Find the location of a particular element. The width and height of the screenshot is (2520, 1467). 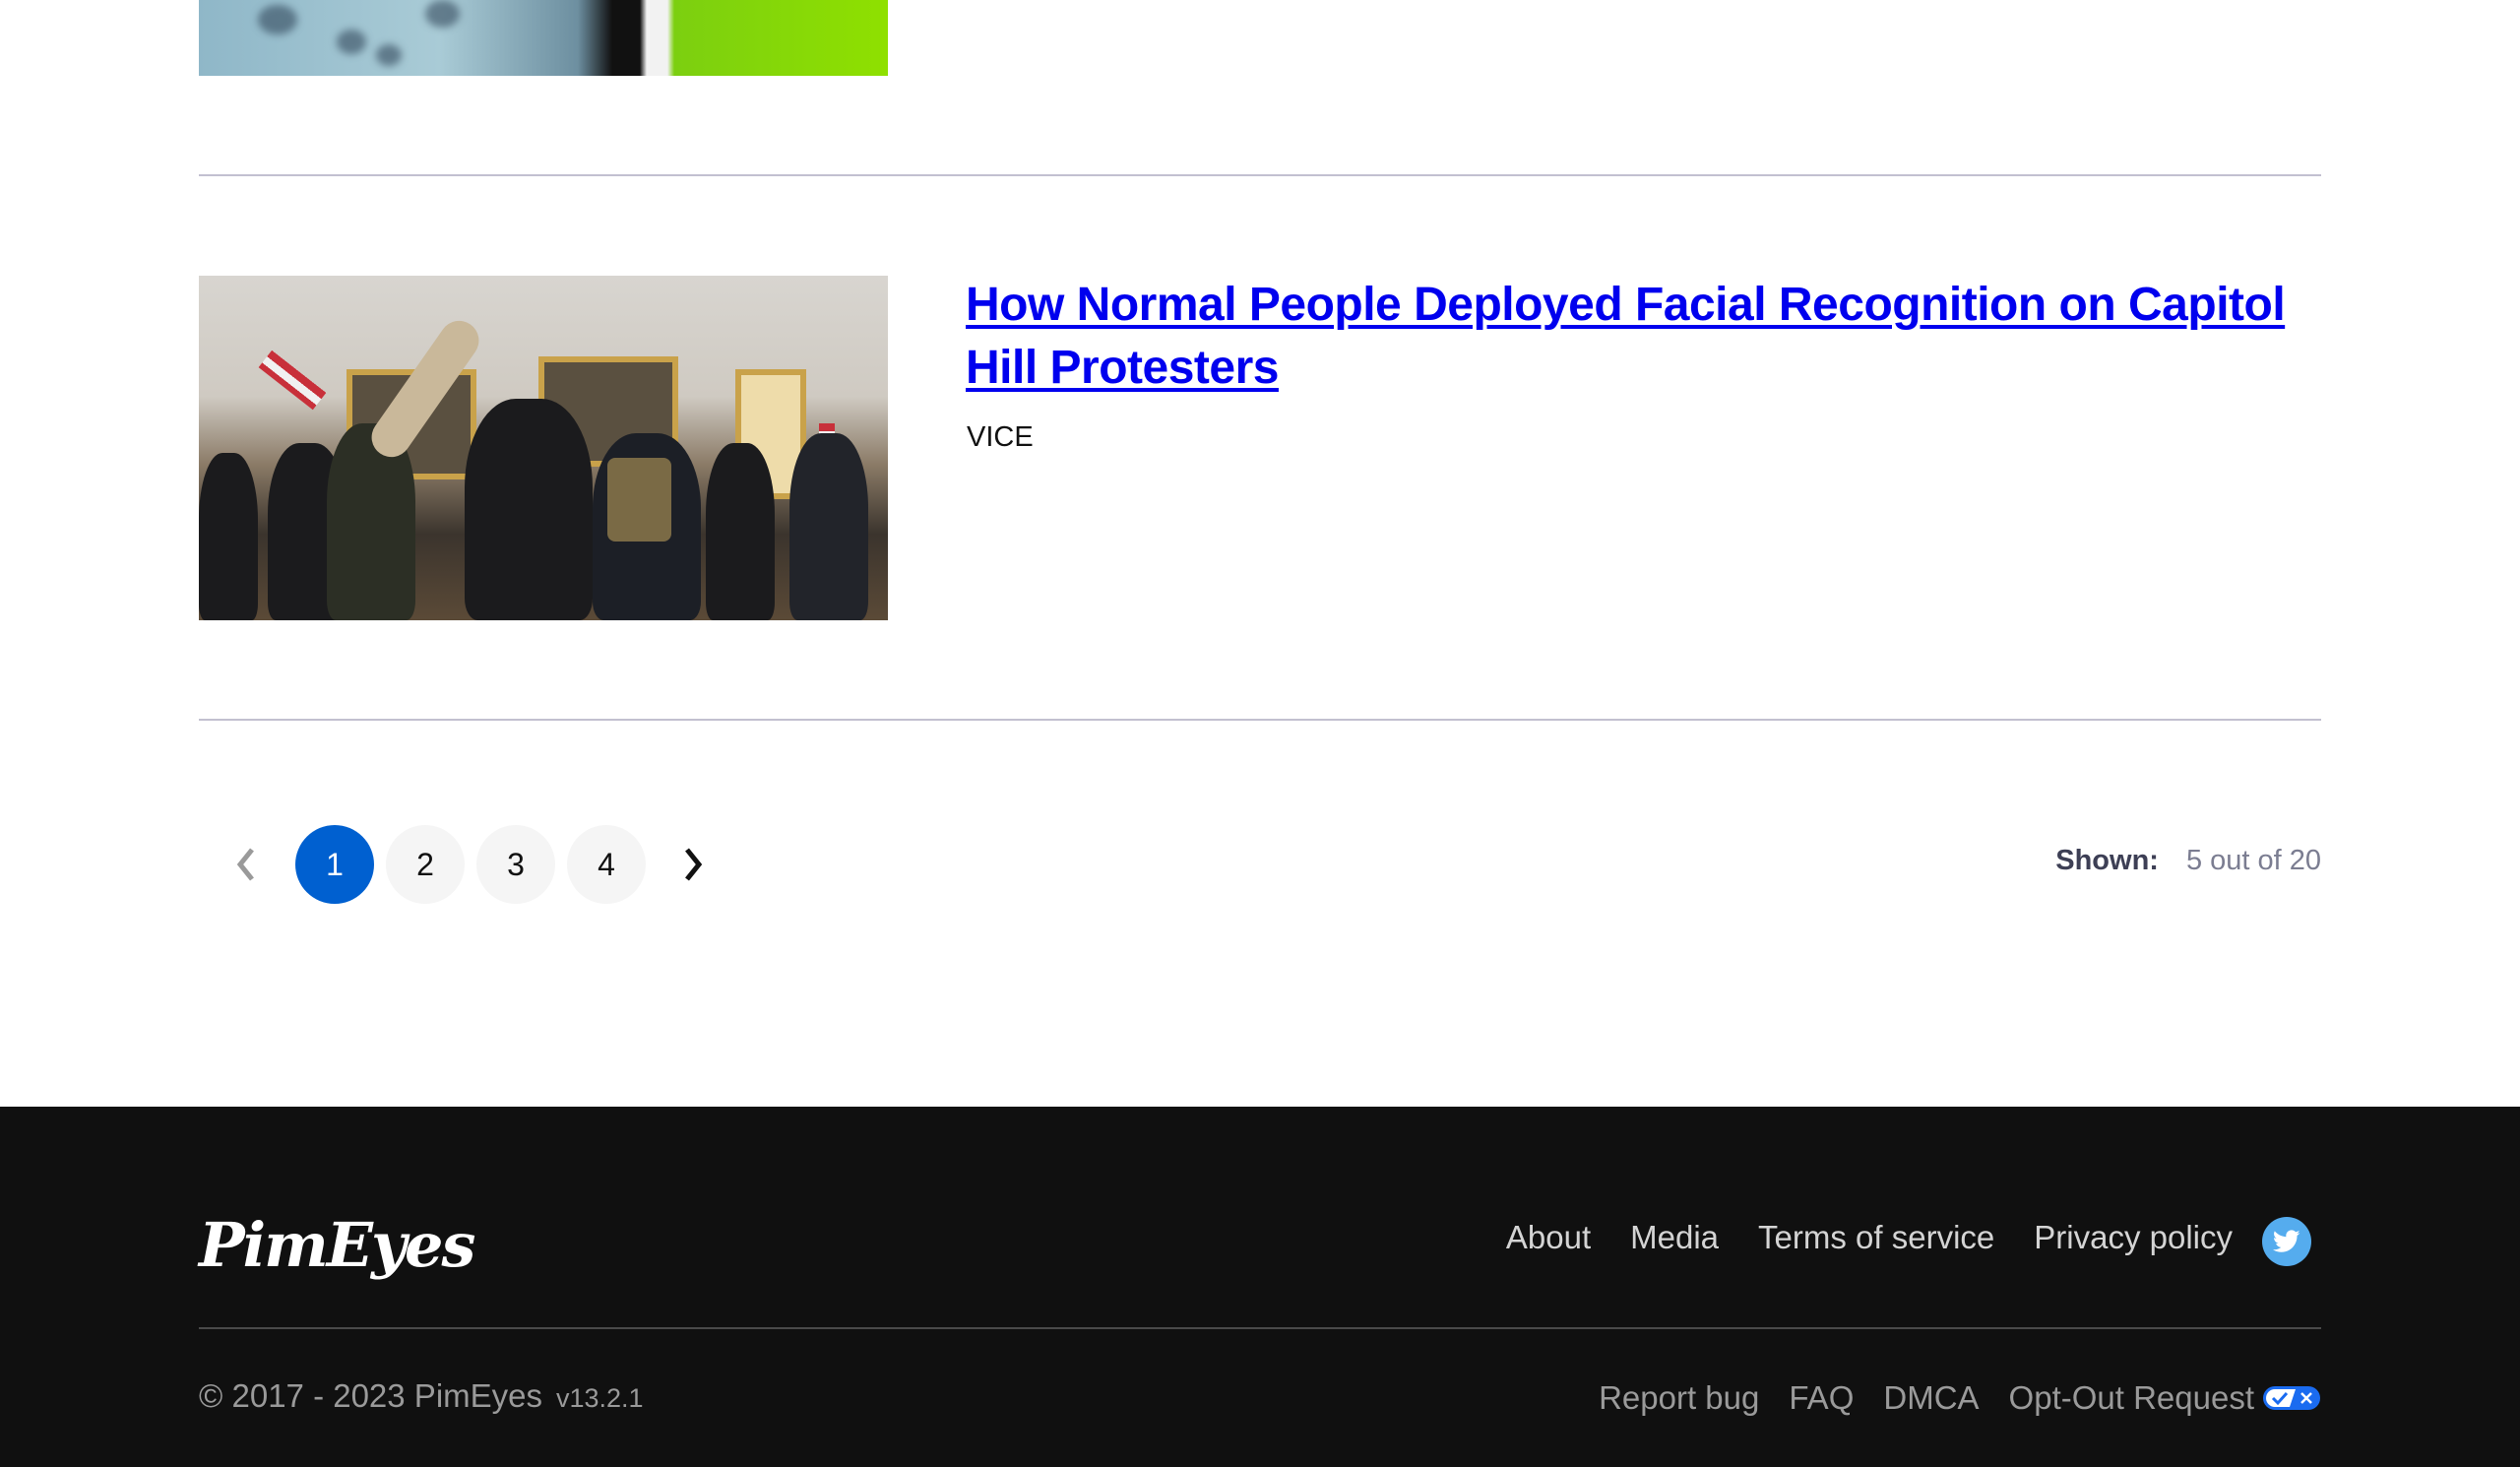

check-x-icon is located at coordinates (2291, 1398).